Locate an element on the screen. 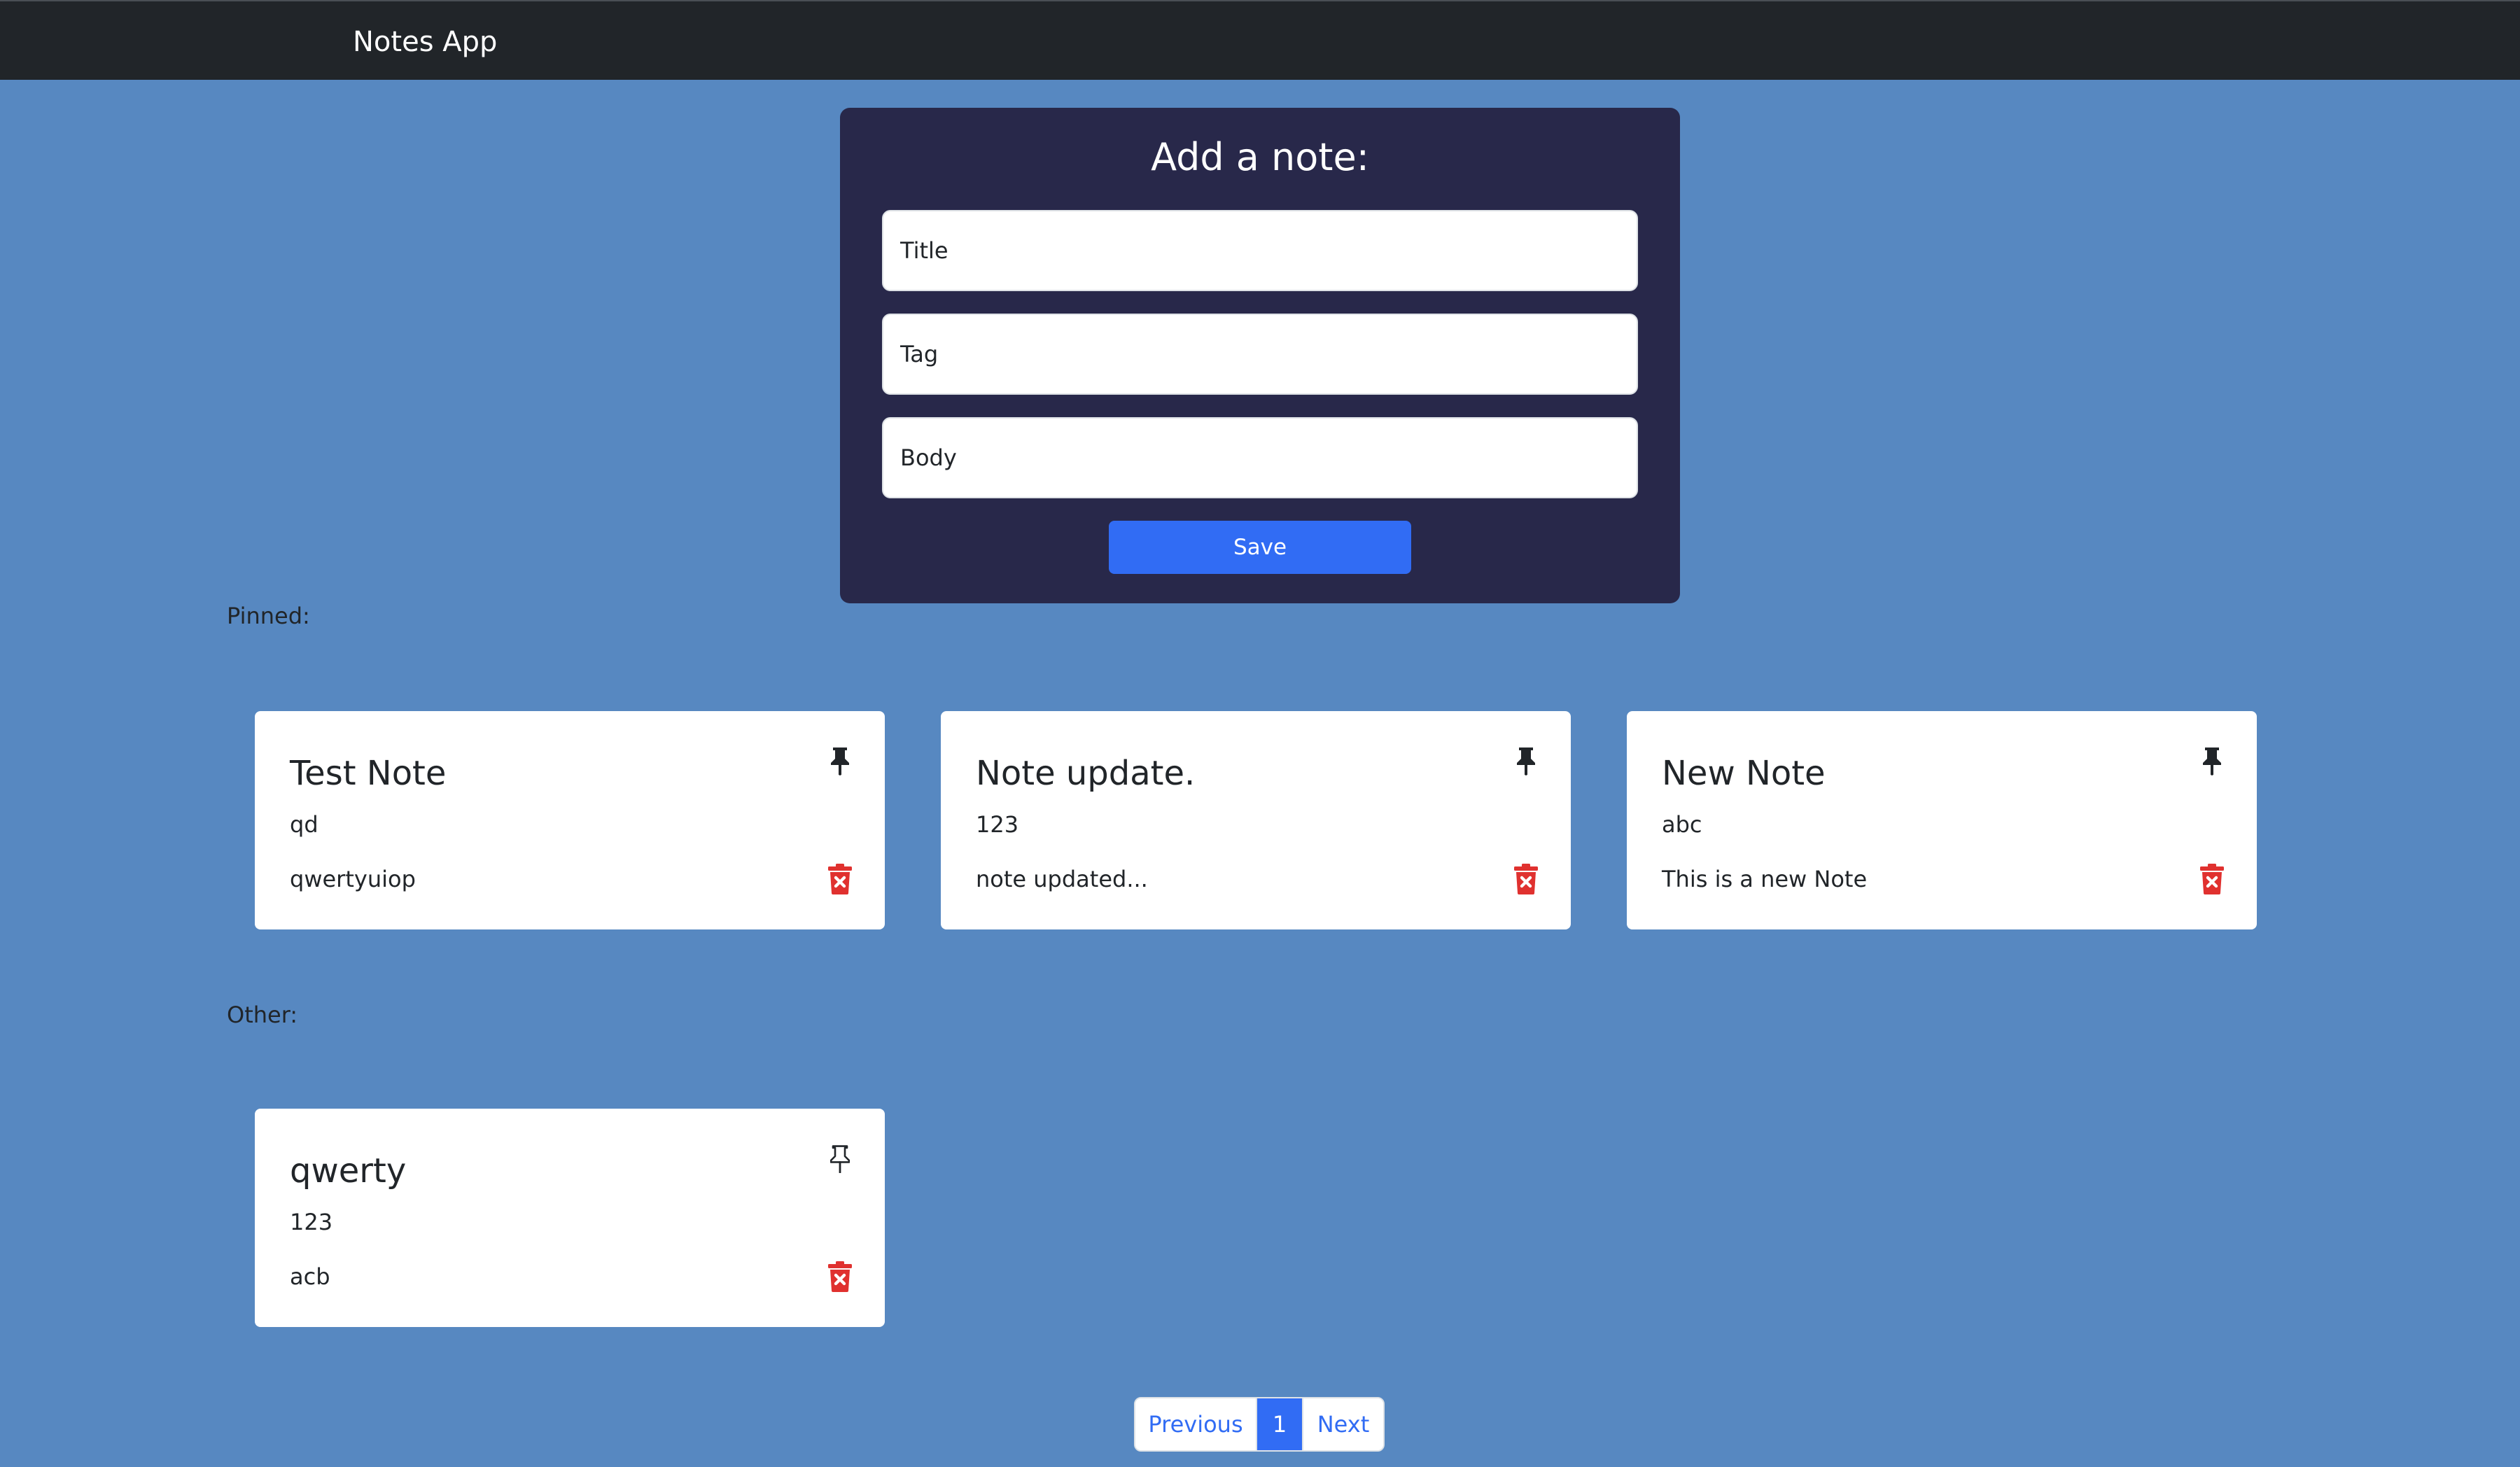 Image resolution: width=2520 pixels, height=1467 pixels. pagination: Previous 1 Next is located at coordinates (1259, 1424).